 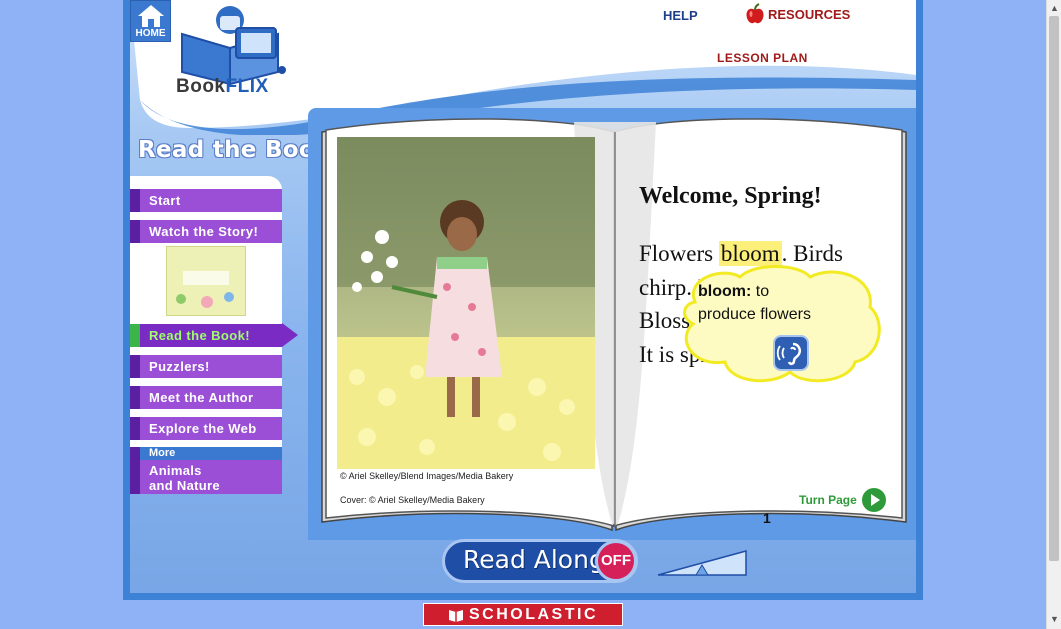 I want to click on more-tag: More, so click(x=211, y=453).